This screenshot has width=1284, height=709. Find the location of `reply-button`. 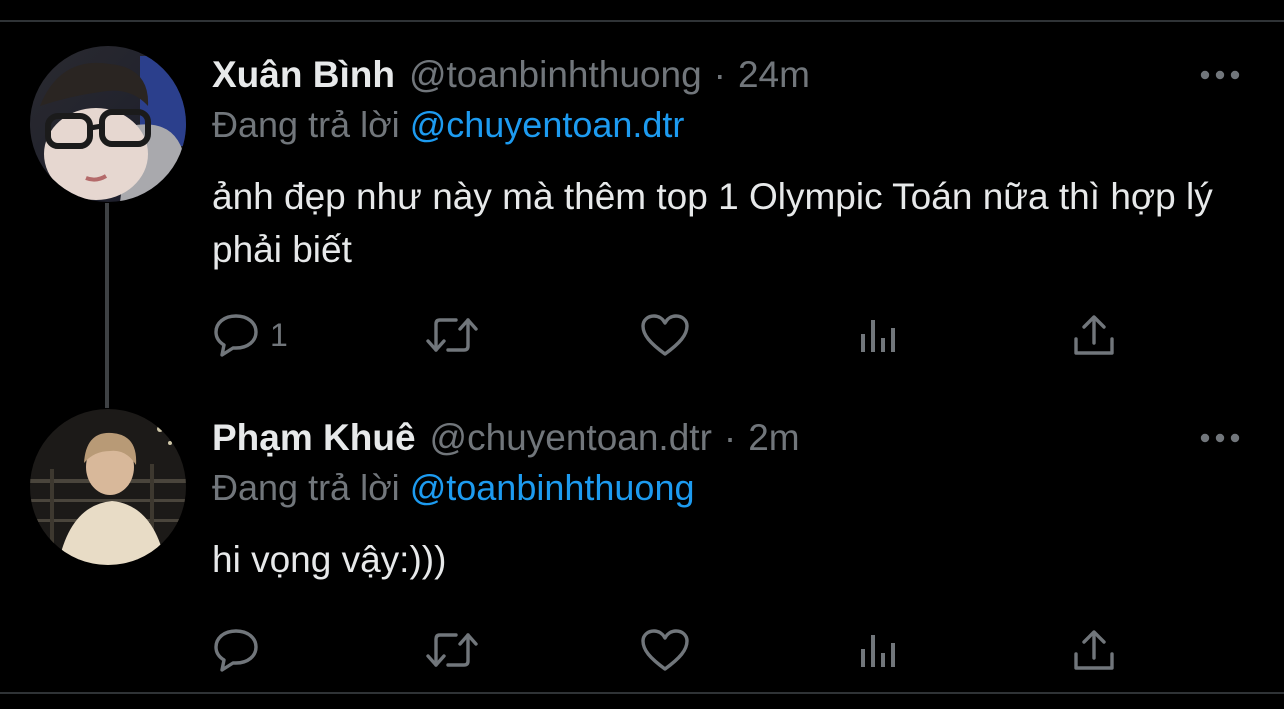

reply-button is located at coordinates (241, 650).